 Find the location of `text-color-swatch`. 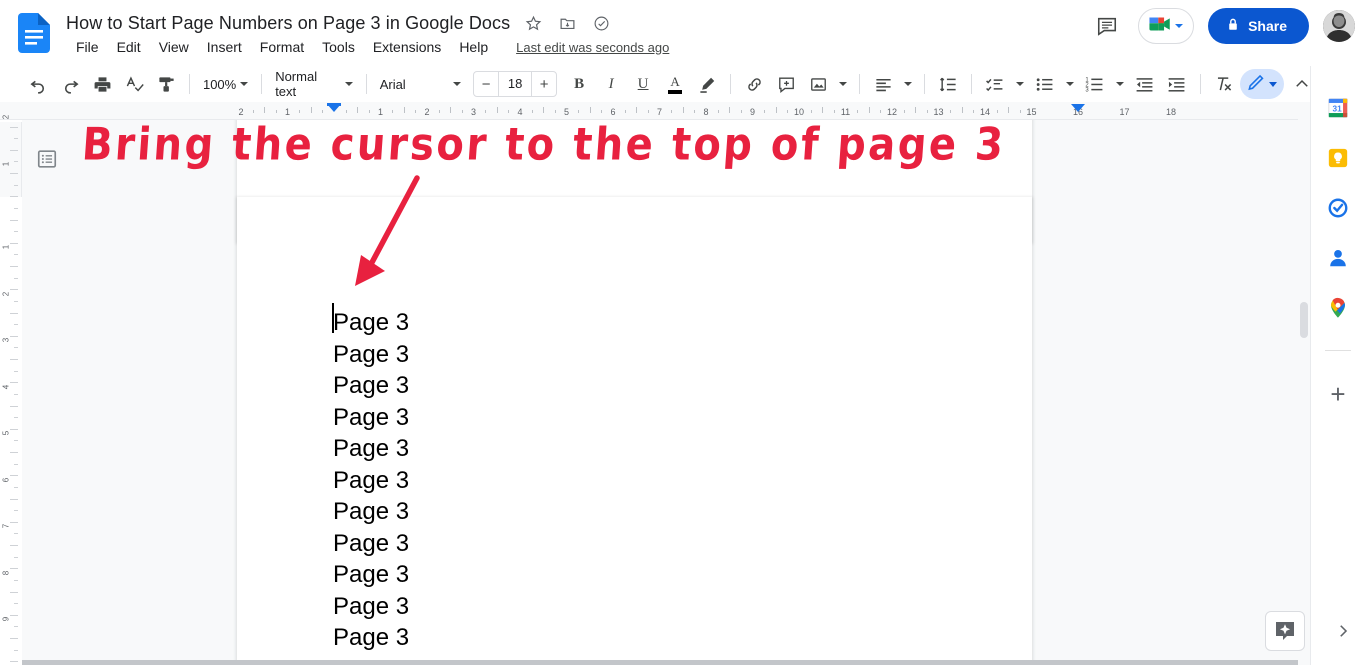

text-color-swatch is located at coordinates (675, 91).